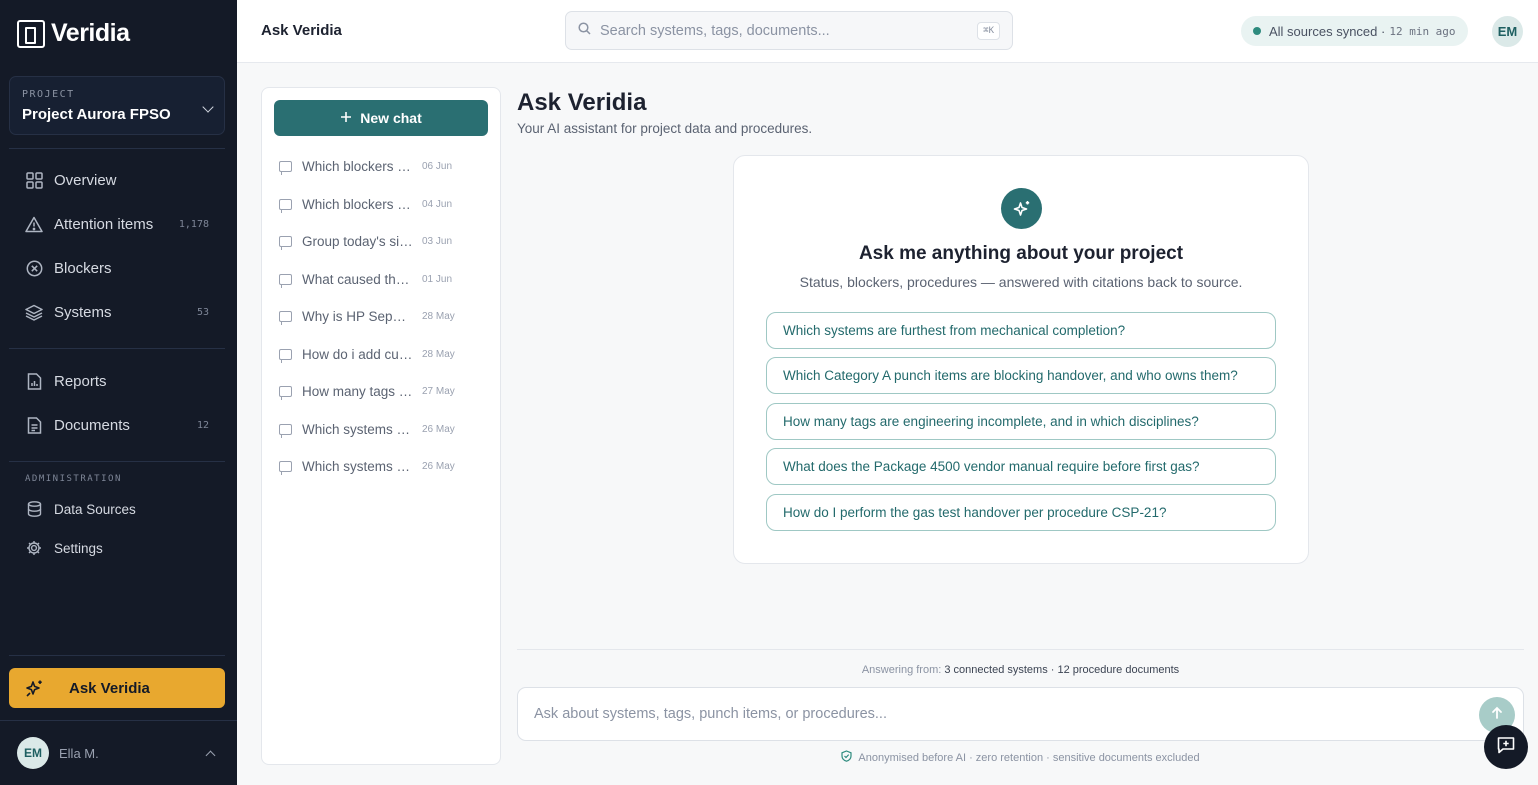 The width and height of the screenshot is (1538, 785). I want to click on nav-item-systems: Systems 53, so click(117, 312).